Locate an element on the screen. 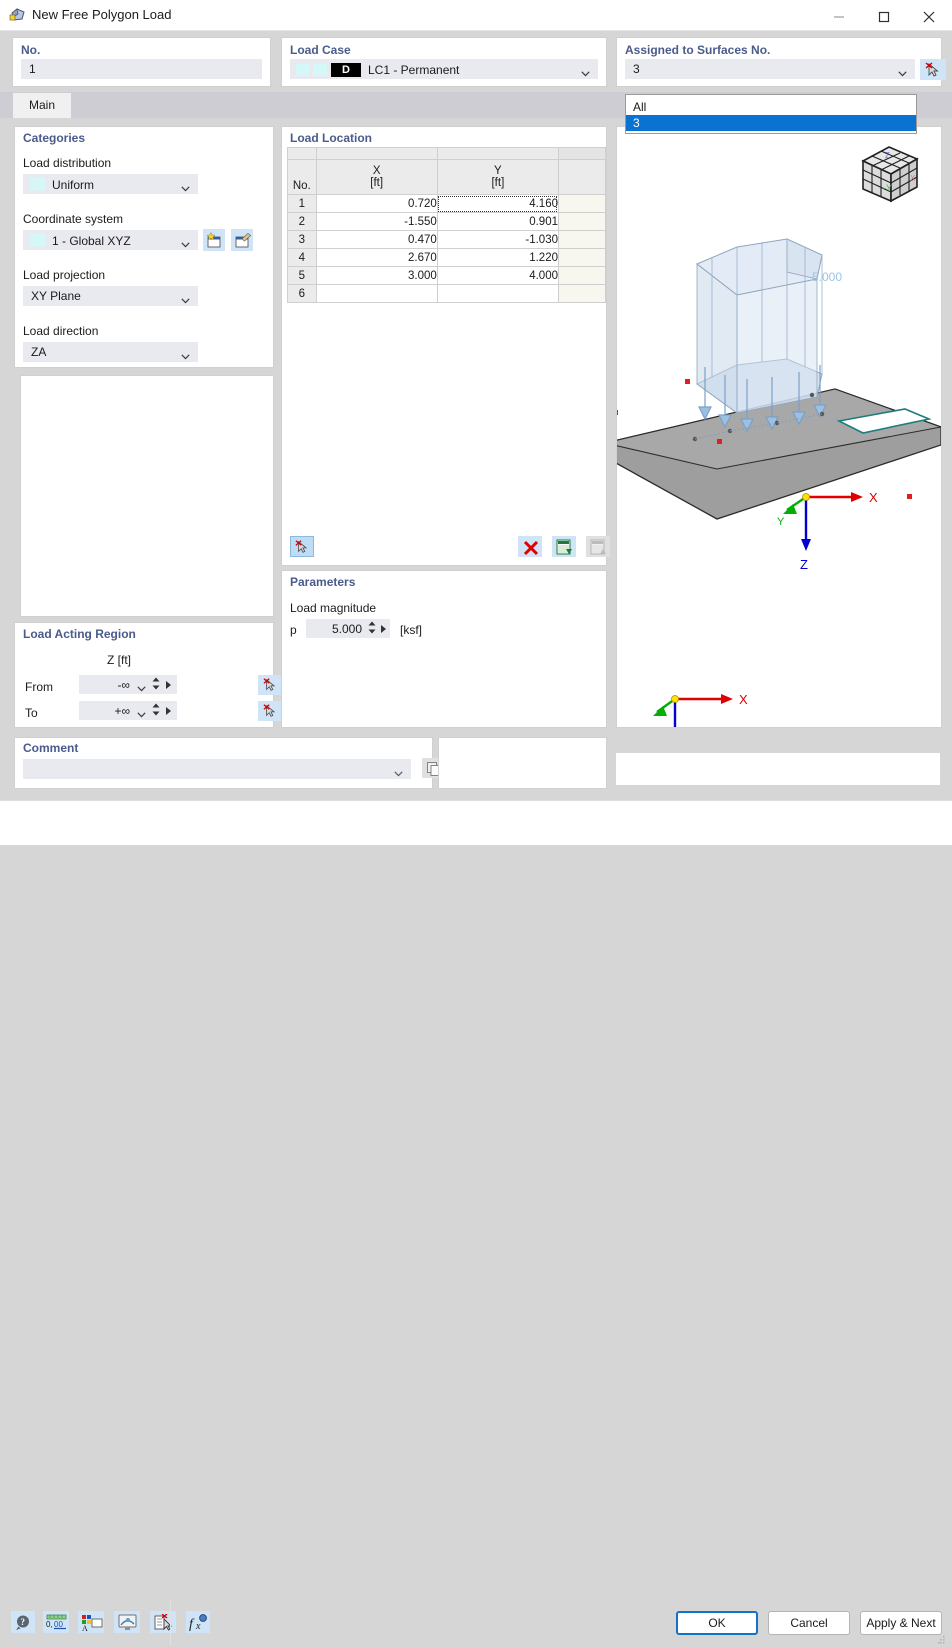 This screenshot has height=1647, width=952. load-case-combo: D LC1 - Permanent is located at coordinates (444, 69).